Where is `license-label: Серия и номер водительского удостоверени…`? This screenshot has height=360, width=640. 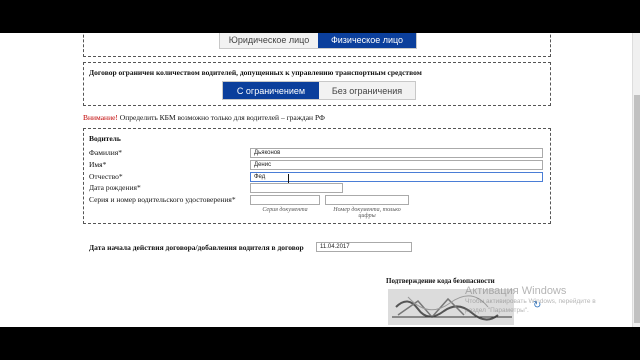
license-label: Серия и номер водительского удостоверени… is located at coordinates (162, 199).